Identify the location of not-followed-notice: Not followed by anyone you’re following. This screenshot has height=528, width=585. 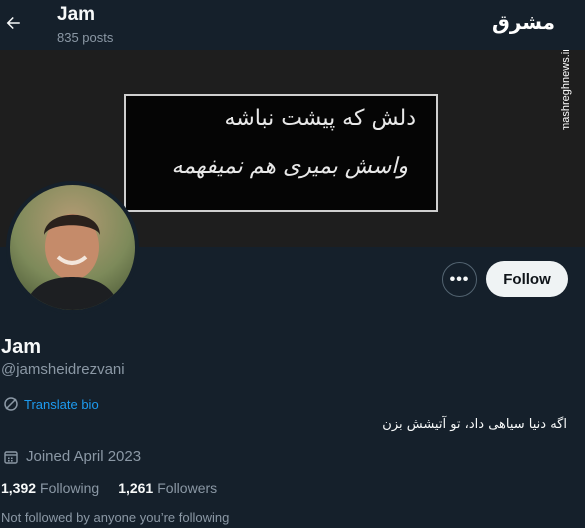
(115, 517).